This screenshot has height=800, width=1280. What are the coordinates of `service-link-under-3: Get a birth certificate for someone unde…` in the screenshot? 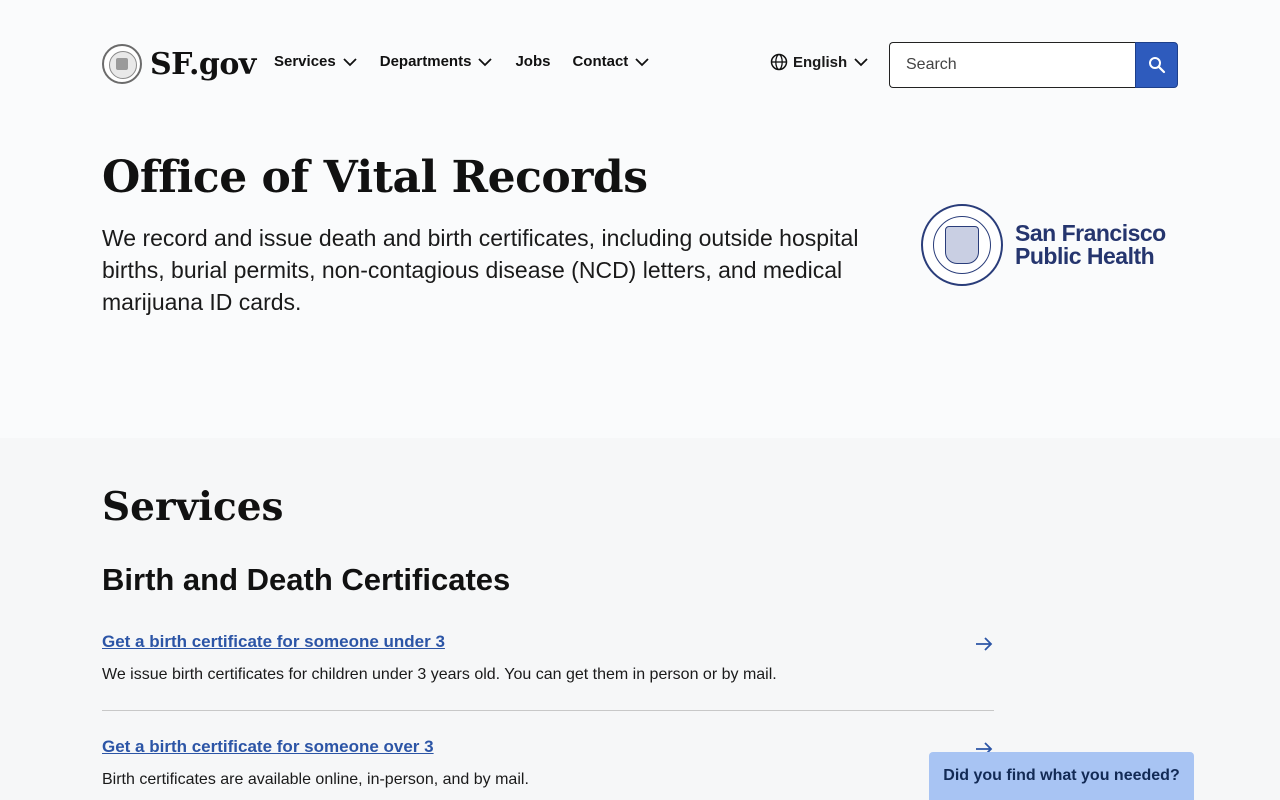 It's located at (548, 642).